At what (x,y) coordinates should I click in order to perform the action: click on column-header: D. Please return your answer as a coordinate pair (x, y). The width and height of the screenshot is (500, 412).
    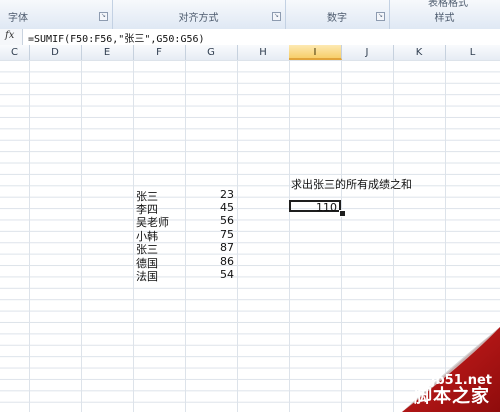
    Looking at the image, I should click on (55, 52).